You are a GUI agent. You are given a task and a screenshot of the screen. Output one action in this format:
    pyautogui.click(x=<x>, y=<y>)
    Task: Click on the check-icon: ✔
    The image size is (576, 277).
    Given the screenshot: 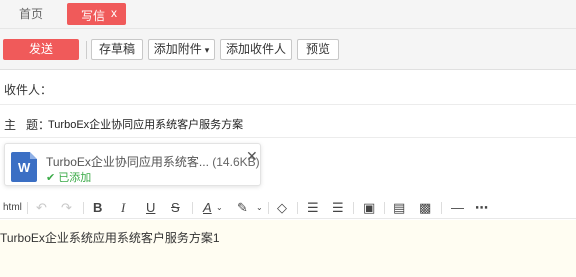 What is the action you would take?
    pyautogui.click(x=51, y=178)
    